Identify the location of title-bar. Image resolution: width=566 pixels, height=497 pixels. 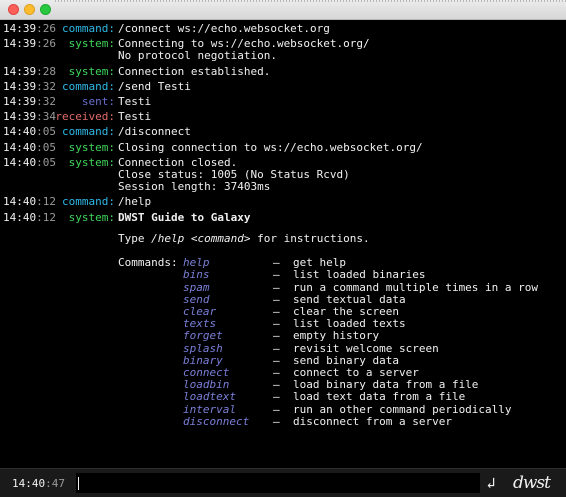
(283, 10).